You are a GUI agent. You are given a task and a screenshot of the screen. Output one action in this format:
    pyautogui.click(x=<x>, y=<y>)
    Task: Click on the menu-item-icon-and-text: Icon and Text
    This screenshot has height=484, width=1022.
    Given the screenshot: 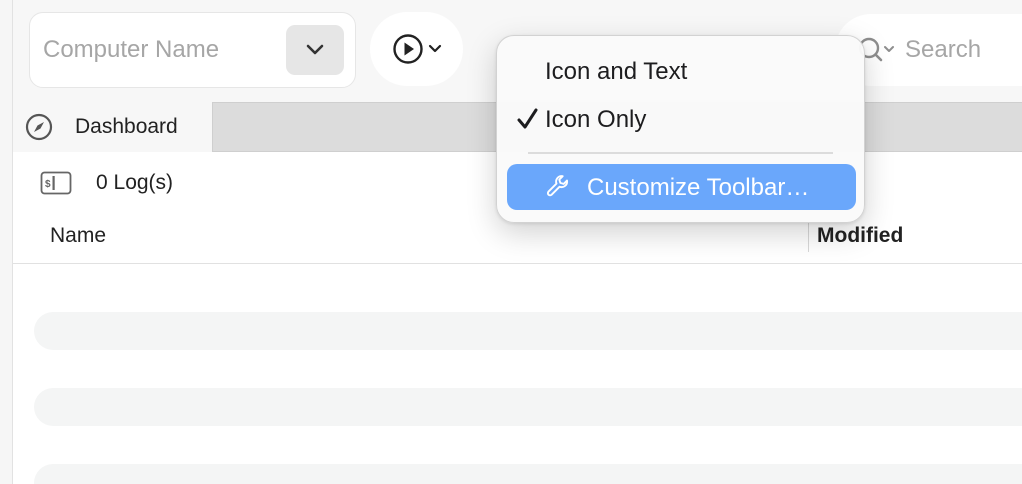 What is the action you would take?
    pyautogui.click(x=681, y=71)
    